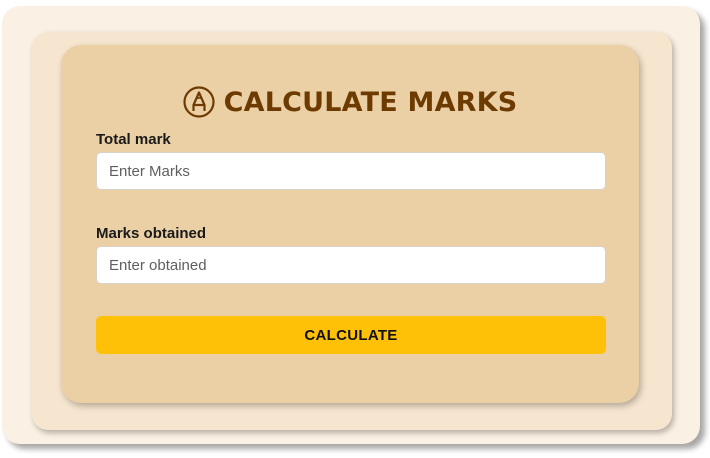  I want to click on marks-obtained-label: Marks obtained, so click(151, 233).